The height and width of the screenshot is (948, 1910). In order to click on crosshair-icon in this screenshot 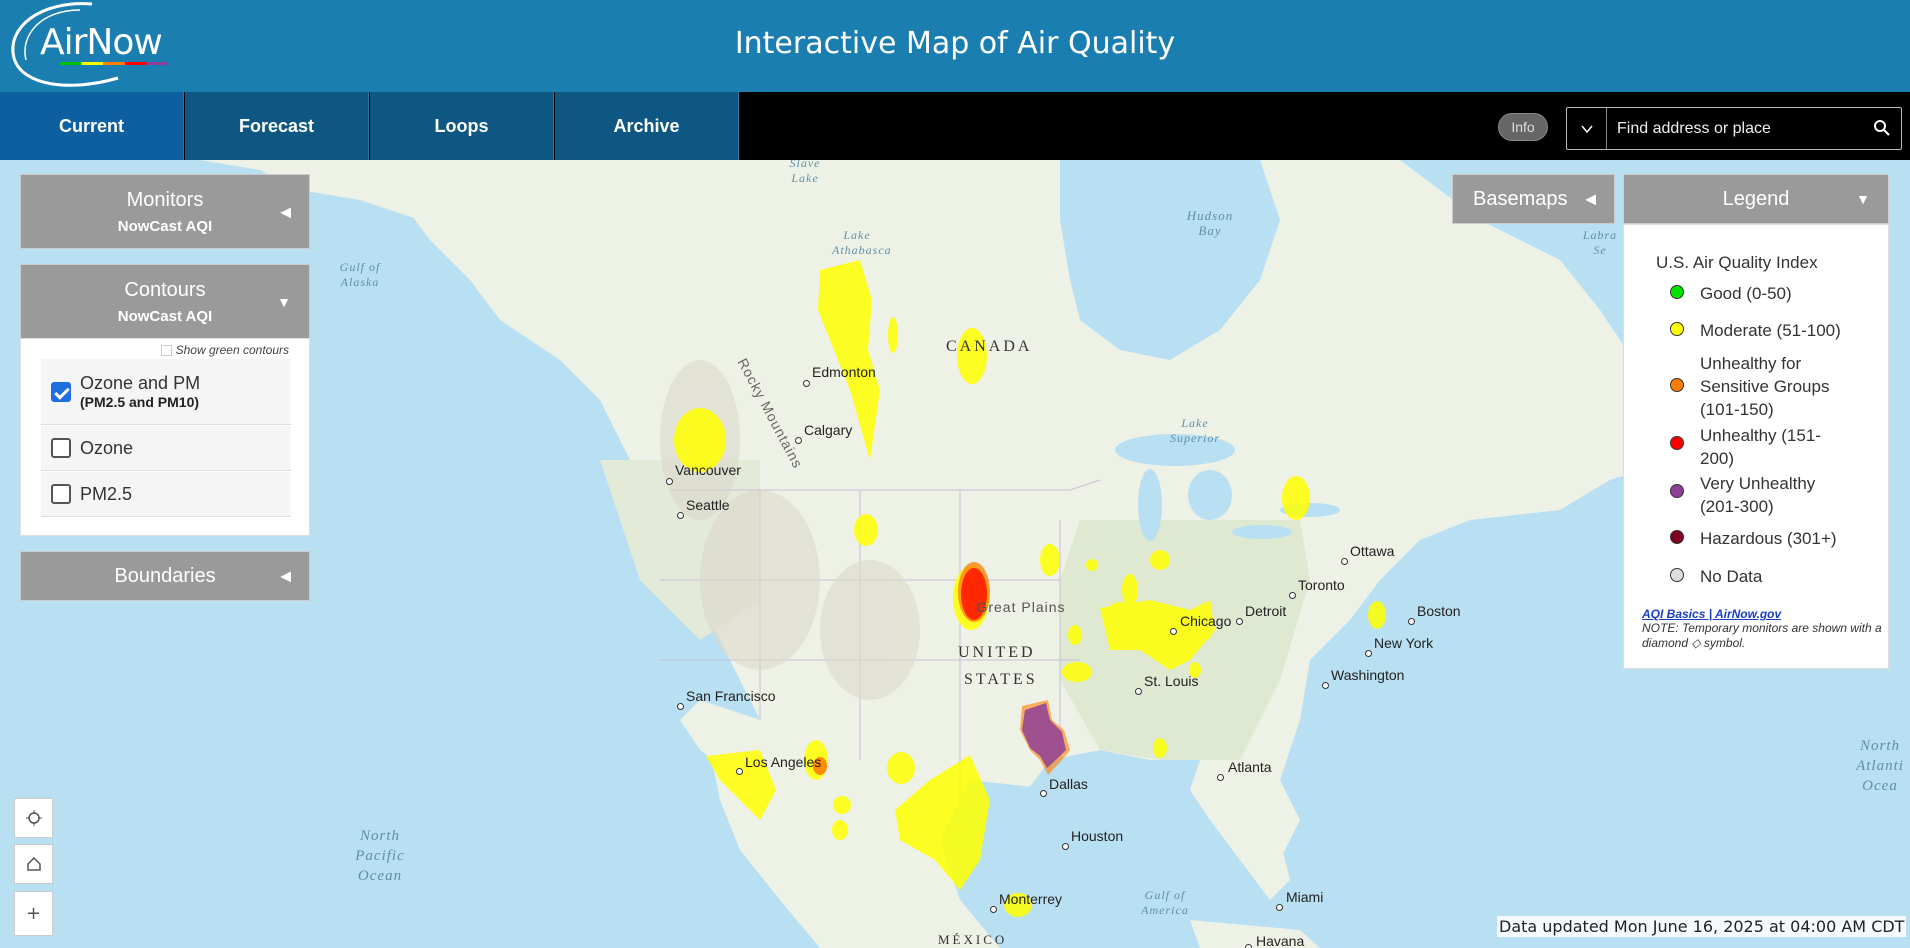, I will do `click(33, 818)`.